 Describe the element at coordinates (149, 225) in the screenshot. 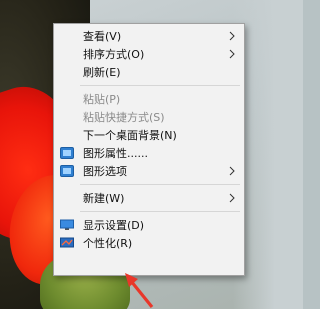

I see `menu-item-display-settings: 显示设置(D)` at that location.